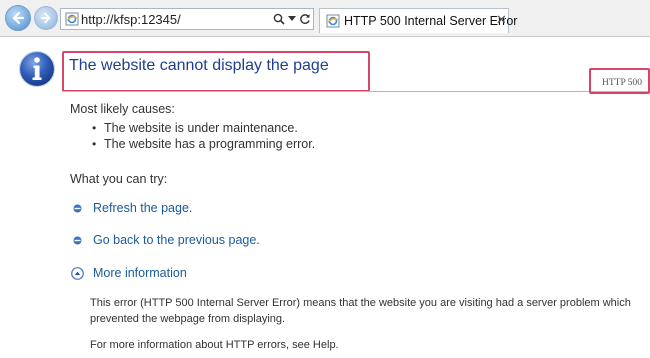  What do you see at coordinates (210, 144) in the screenshot?
I see `cause-item: The website has a programming error.` at bounding box center [210, 144].